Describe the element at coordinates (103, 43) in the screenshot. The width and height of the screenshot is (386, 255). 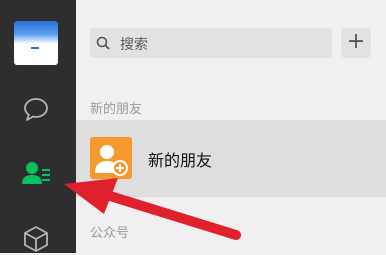
I see `search-icon` at that location.